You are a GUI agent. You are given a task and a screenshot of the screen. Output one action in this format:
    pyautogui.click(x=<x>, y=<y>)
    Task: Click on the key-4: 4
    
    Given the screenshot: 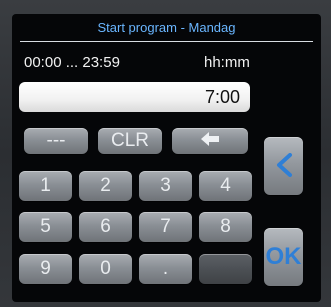 What is the action you would take?
    pyautogui.click(x=225, y=186)
    